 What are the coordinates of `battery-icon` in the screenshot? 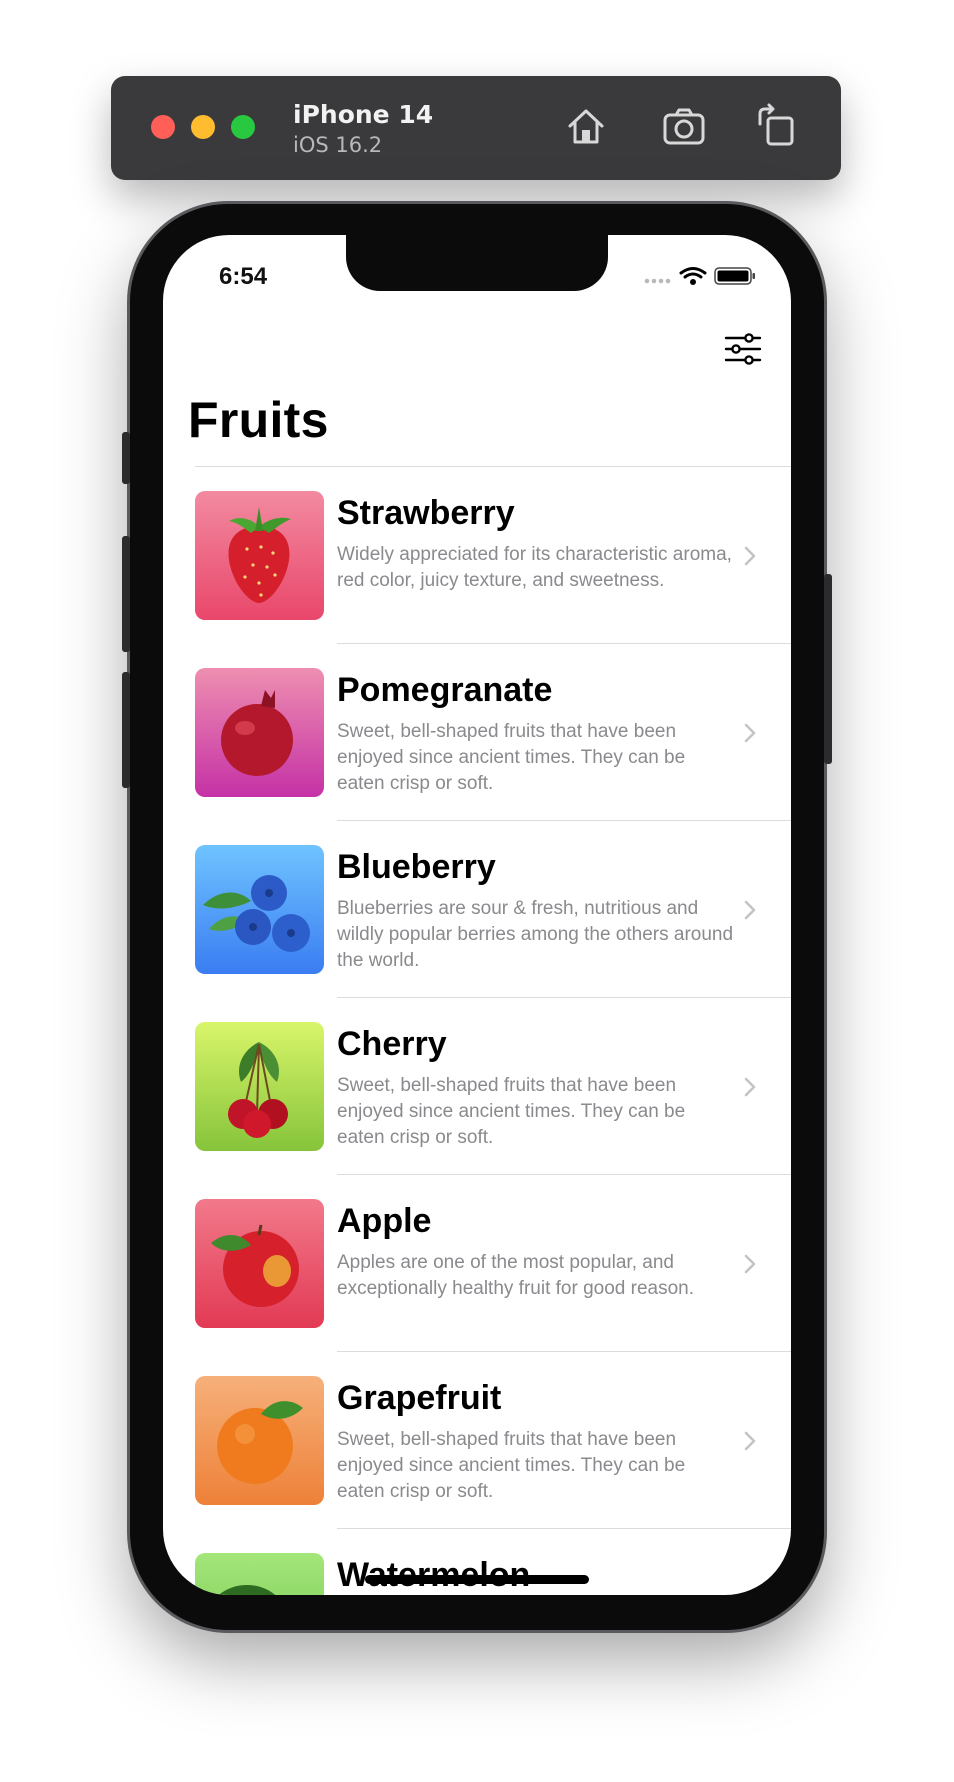 It's located at (734, 276).